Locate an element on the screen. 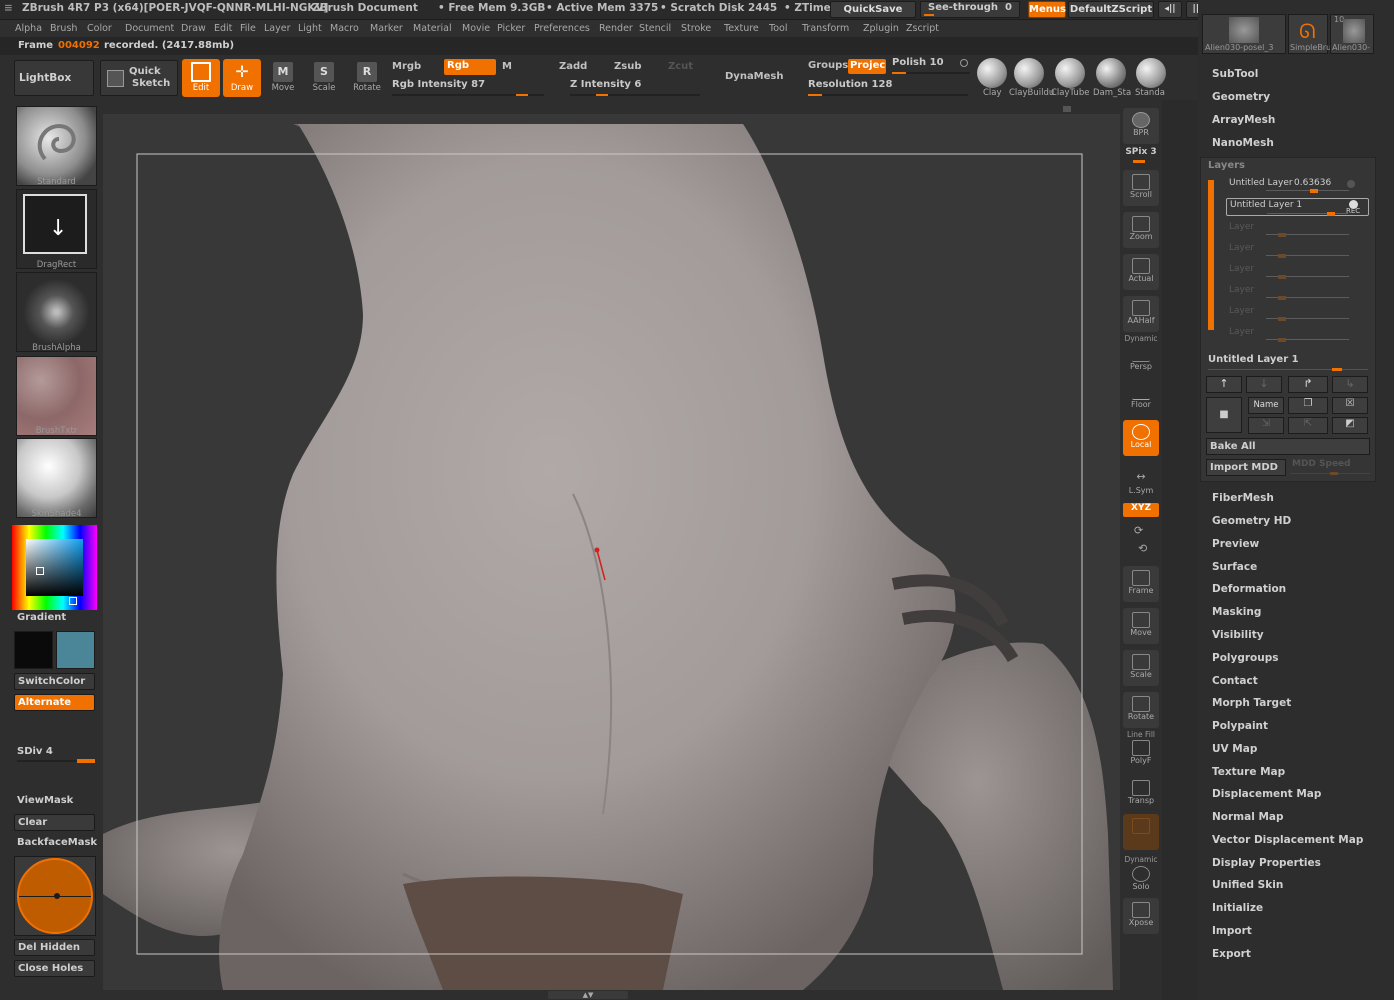  spix-slider: SPix 3 is located at coordinates (1141, 155).